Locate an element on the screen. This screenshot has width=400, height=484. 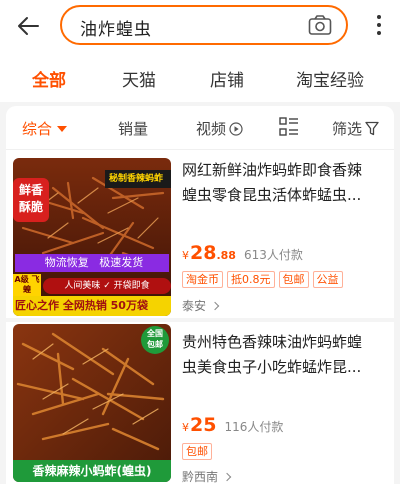
product-title-line: 网红新鲜油炸蚂蚱即食香辣 is located at coordinates (272, 170).